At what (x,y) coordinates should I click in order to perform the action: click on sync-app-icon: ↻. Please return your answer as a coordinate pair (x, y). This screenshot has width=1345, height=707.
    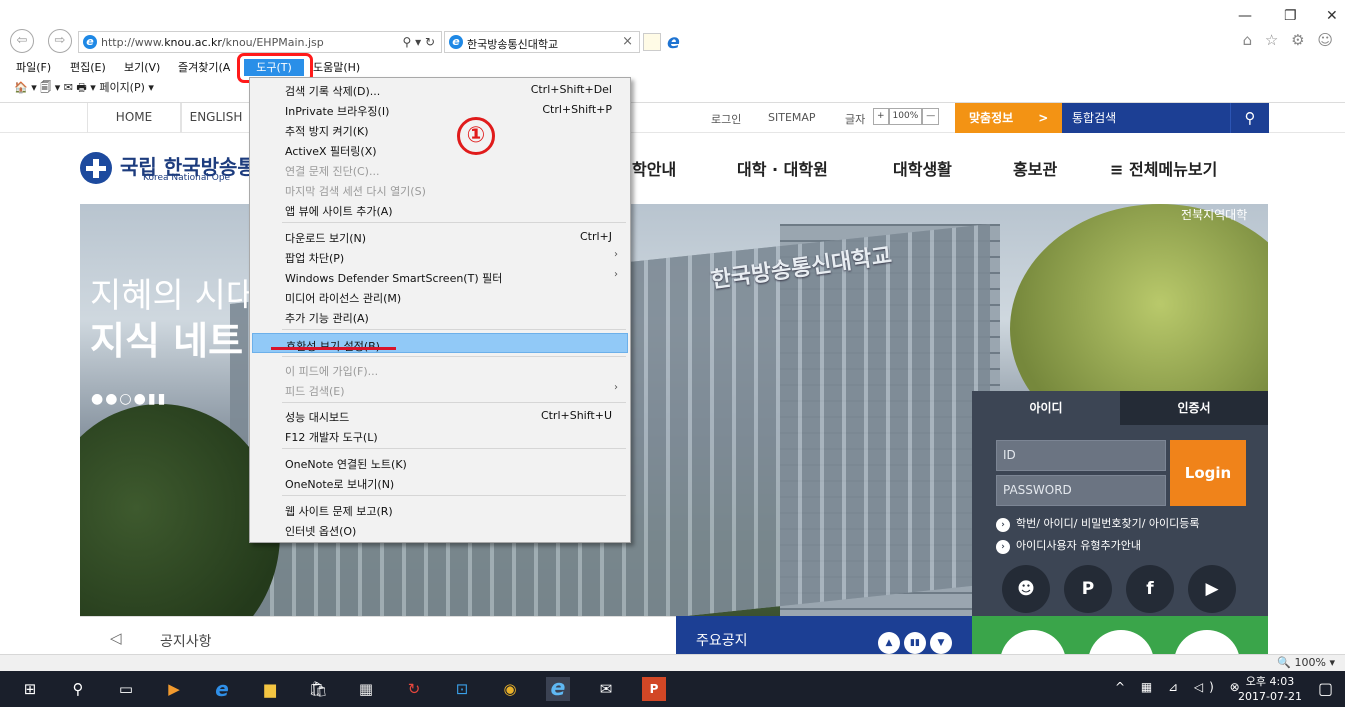
    Looking at the image, I should click on (414, 689).